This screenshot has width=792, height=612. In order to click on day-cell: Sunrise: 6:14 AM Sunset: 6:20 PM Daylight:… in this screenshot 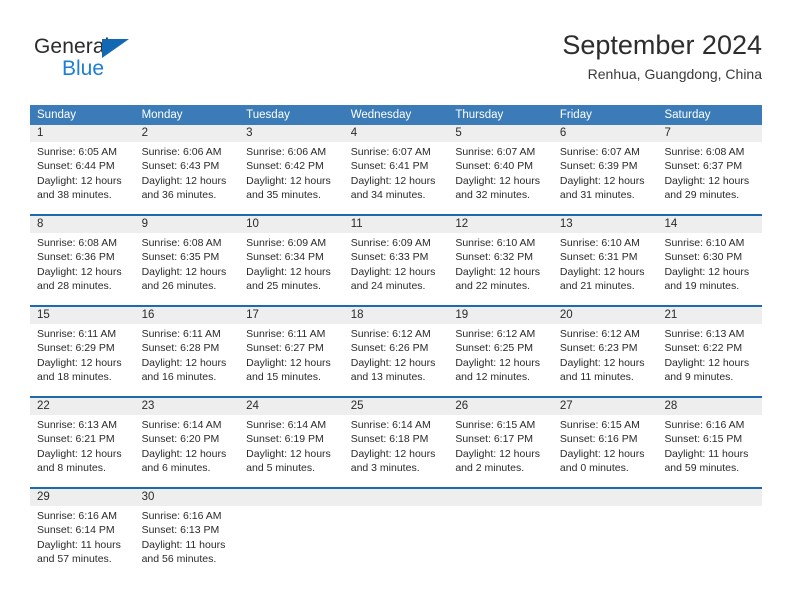, I will do `click(187, 451)`.